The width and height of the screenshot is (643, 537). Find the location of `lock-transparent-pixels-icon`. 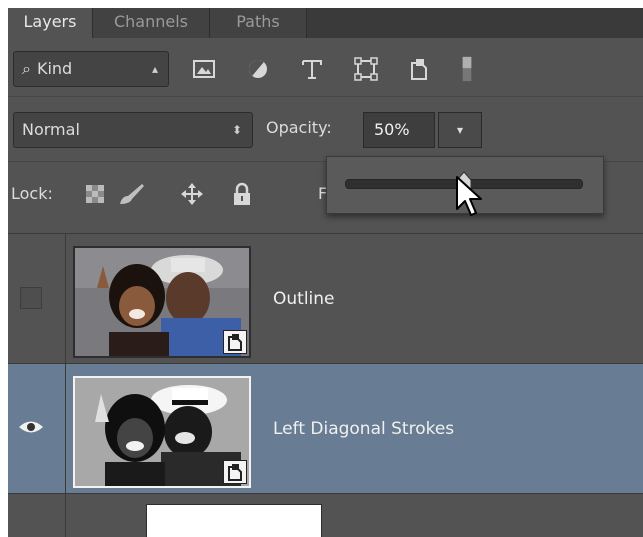

lock-transparent-pixels-icon is located at coordinates (95, 194).